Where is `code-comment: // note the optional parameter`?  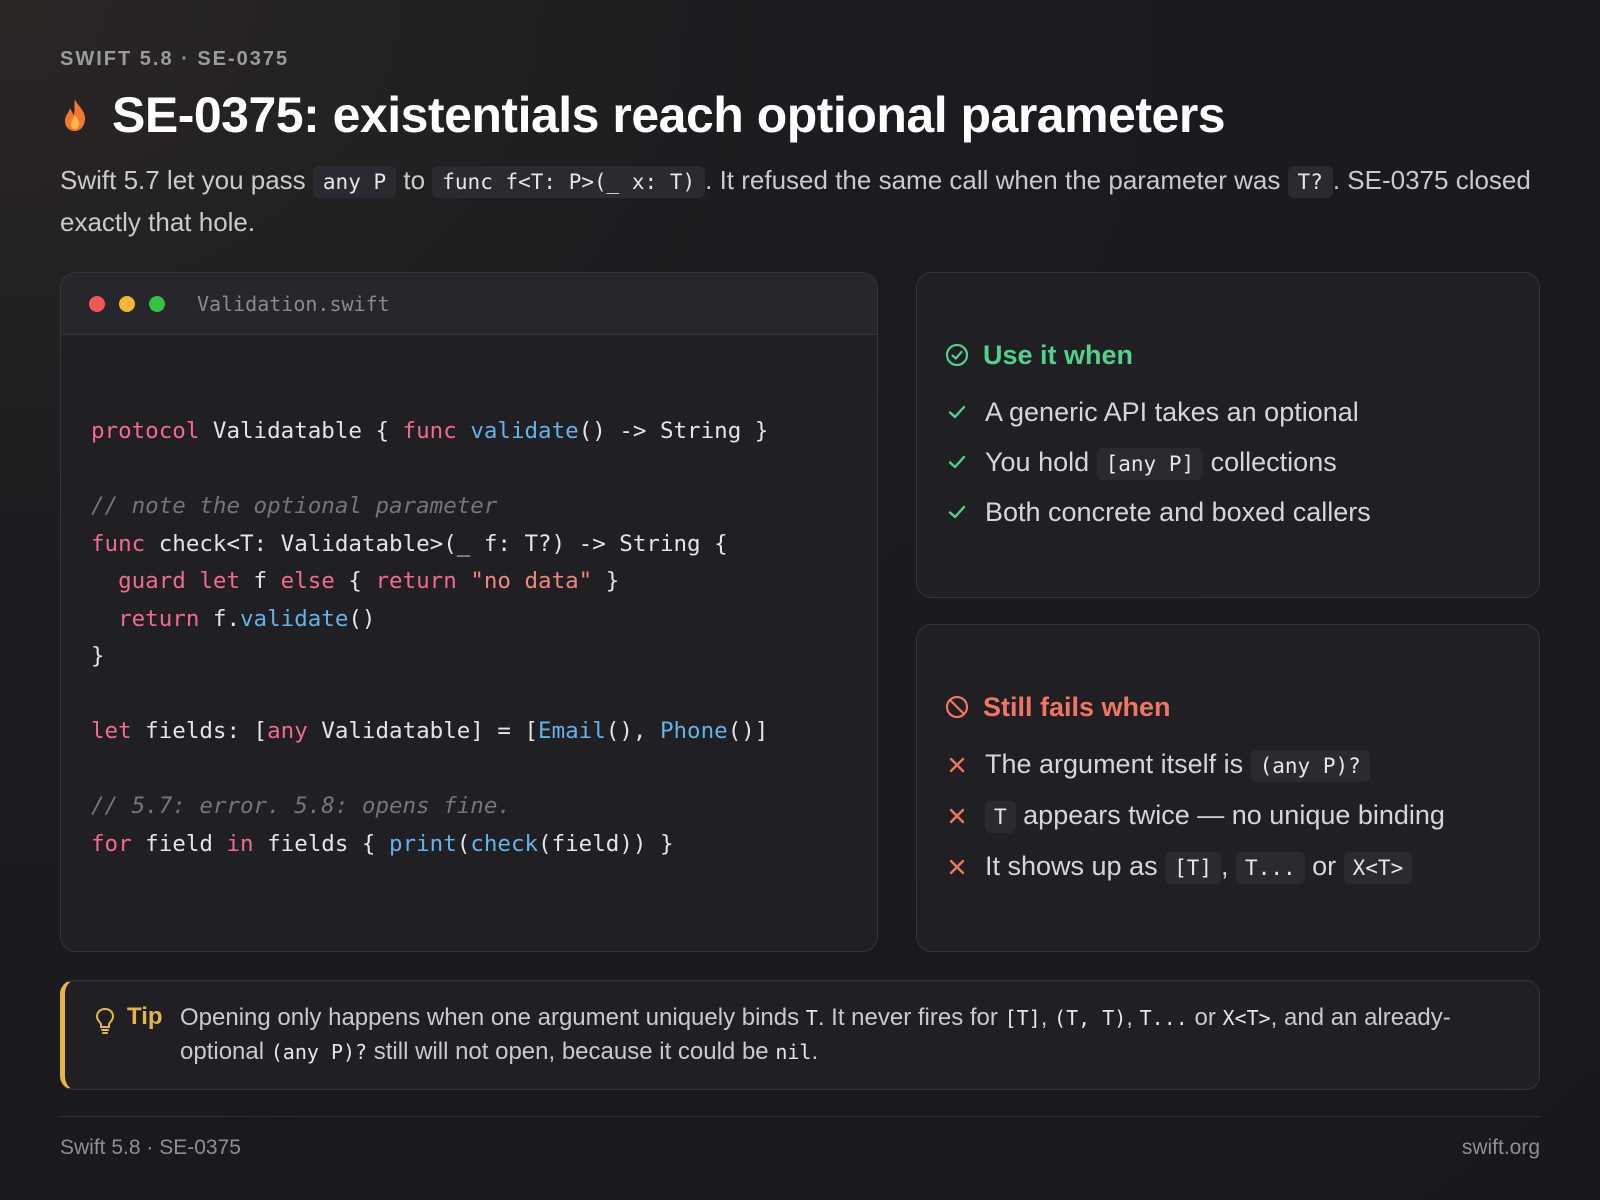 code-comment: // note the optional parameter is located at coordinates (294, 506).